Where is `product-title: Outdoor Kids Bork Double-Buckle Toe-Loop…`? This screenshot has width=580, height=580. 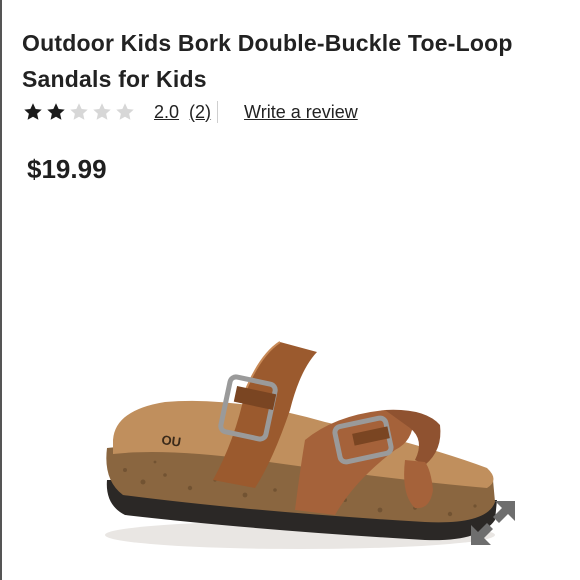
product-title: Outdoor Kids Bork Double-Buckle Toe-Loop… is located at coordinates (267, 61).